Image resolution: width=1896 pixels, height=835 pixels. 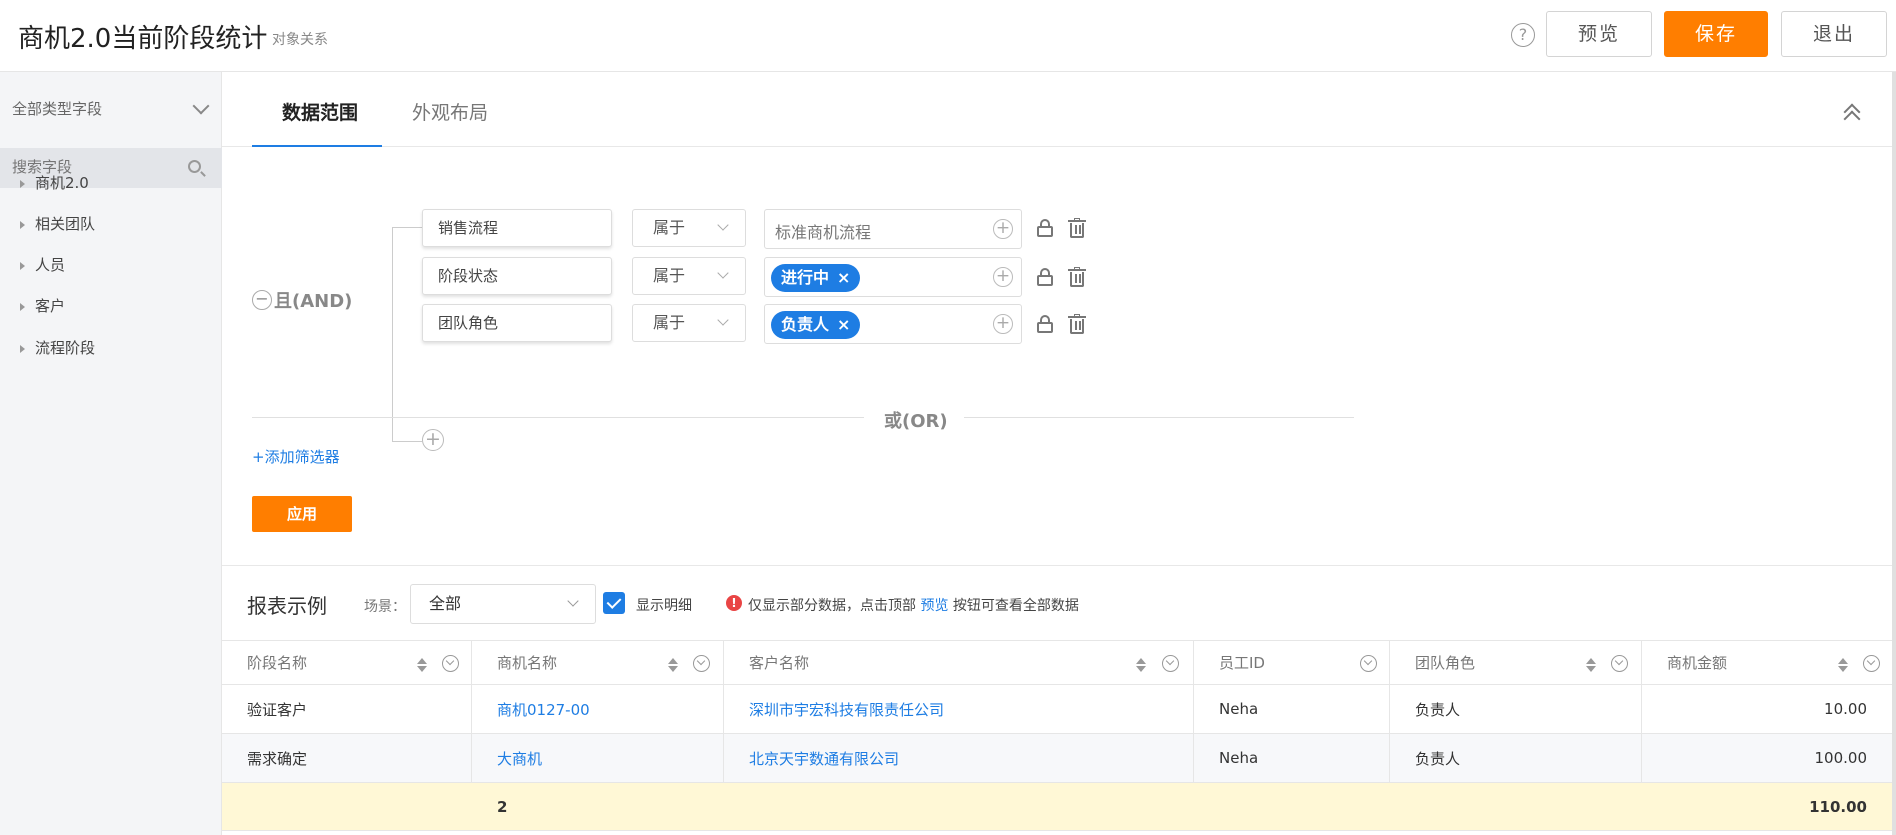 What do you see at coordinates (1852, 115) in the screenshot?
I see `collapse-up-icon` at bounding box center [1852, 115].